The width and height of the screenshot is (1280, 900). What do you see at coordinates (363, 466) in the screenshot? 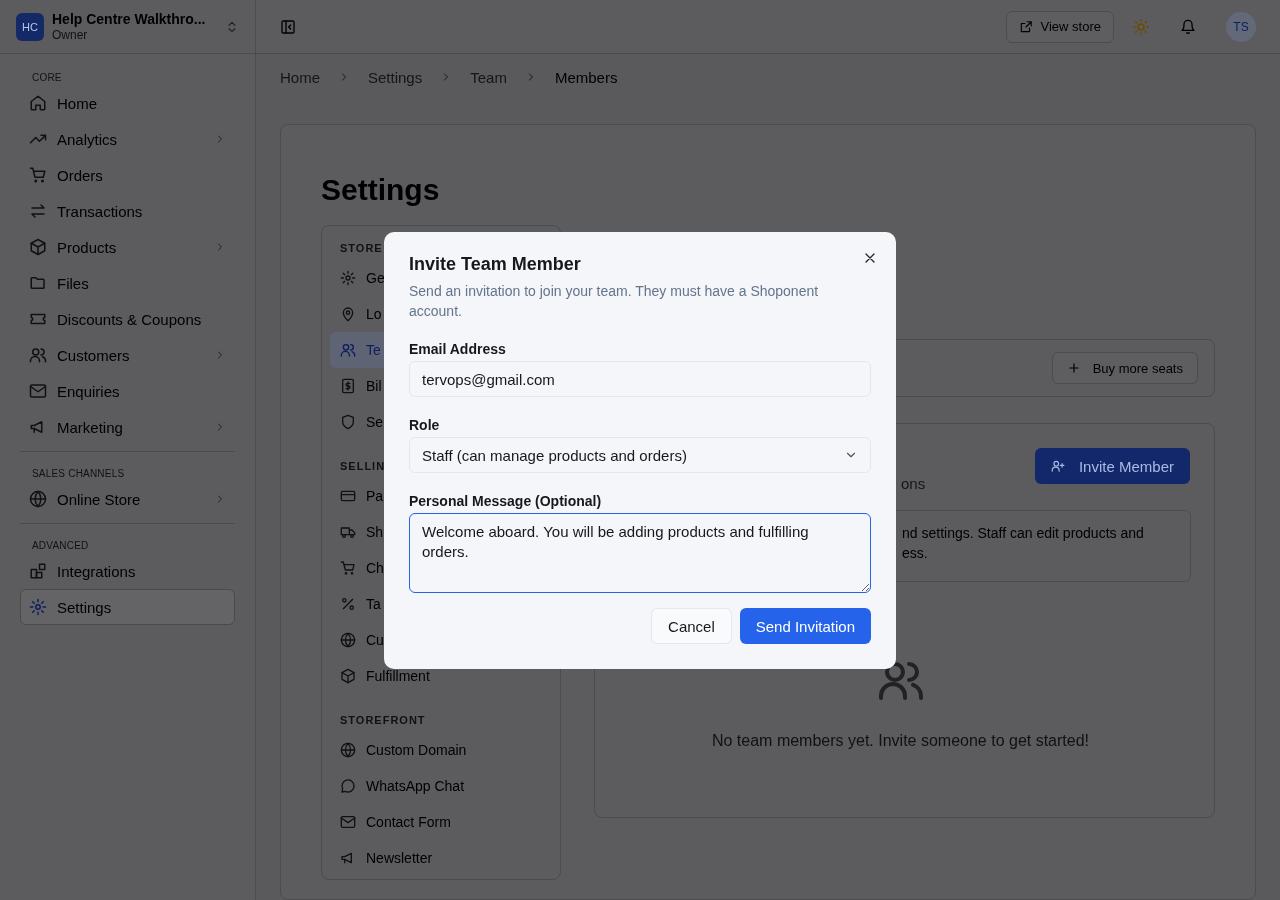
I see `section-title: SELLIN` at bounding box center [363, 466].